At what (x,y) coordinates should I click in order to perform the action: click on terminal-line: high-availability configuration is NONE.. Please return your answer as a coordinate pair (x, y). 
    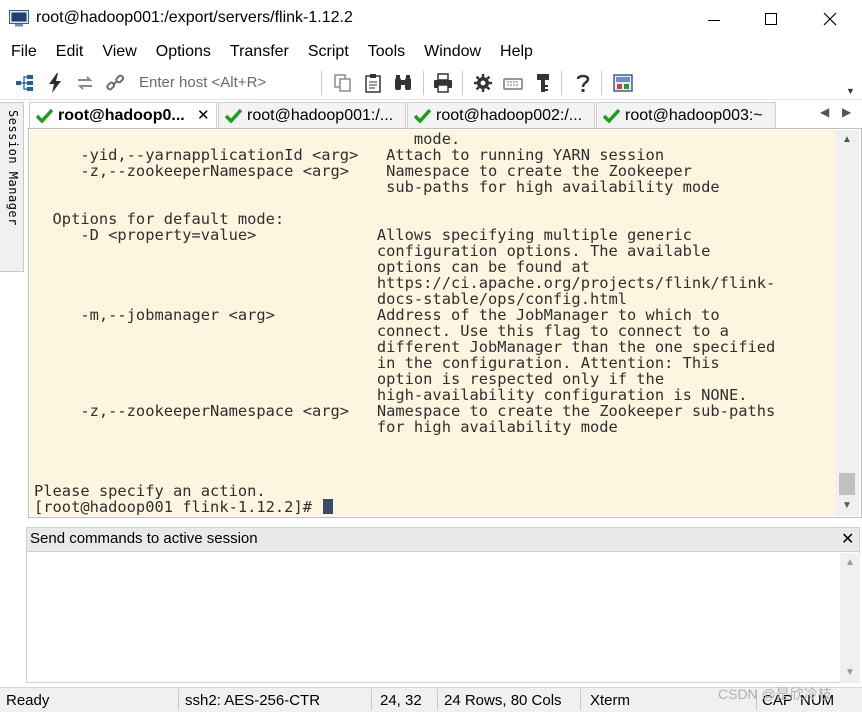
    Looking at the image, I should click on (391, 395).